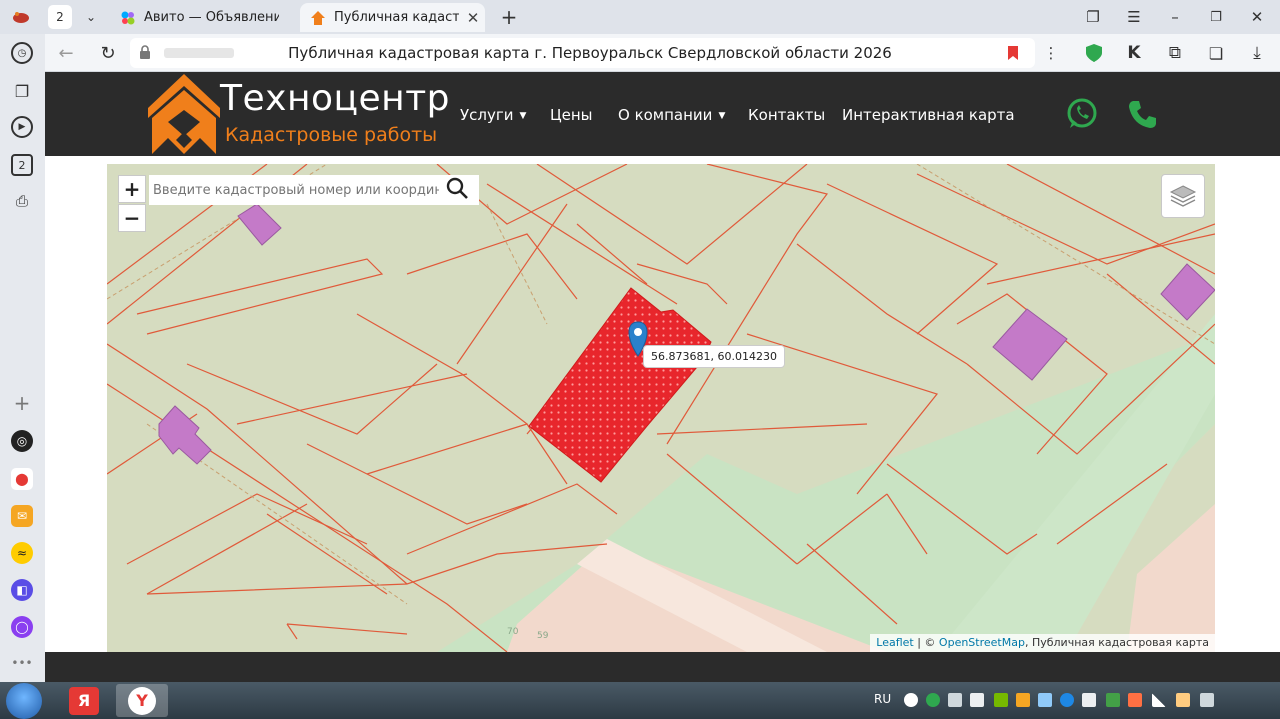  Describe the element at coordinates (1216, 17) in the screenshot. I see `restore-icon: ❐` at that location.